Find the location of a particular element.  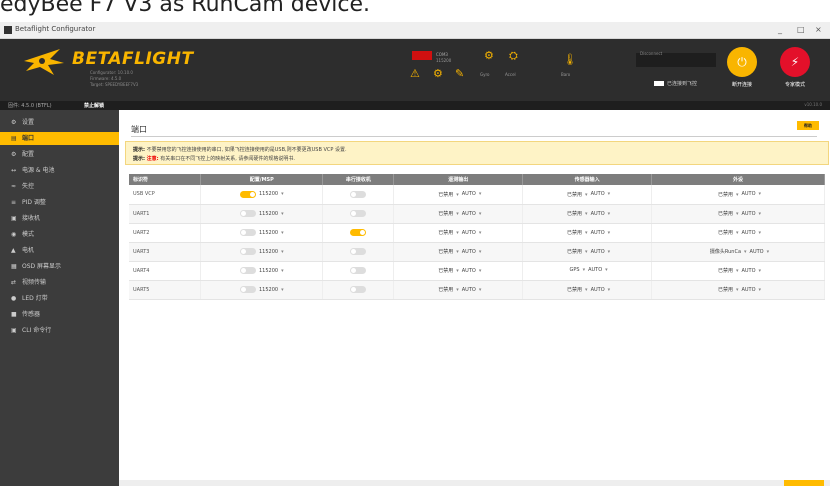

table-row: UART5 115200 ▾ 已禁用 ▾ AUTO ▾ 已禁用 ▾ AUTO ▾ 已禁用 ▾ AUTO ▾ is located at coordinates (477, 290).